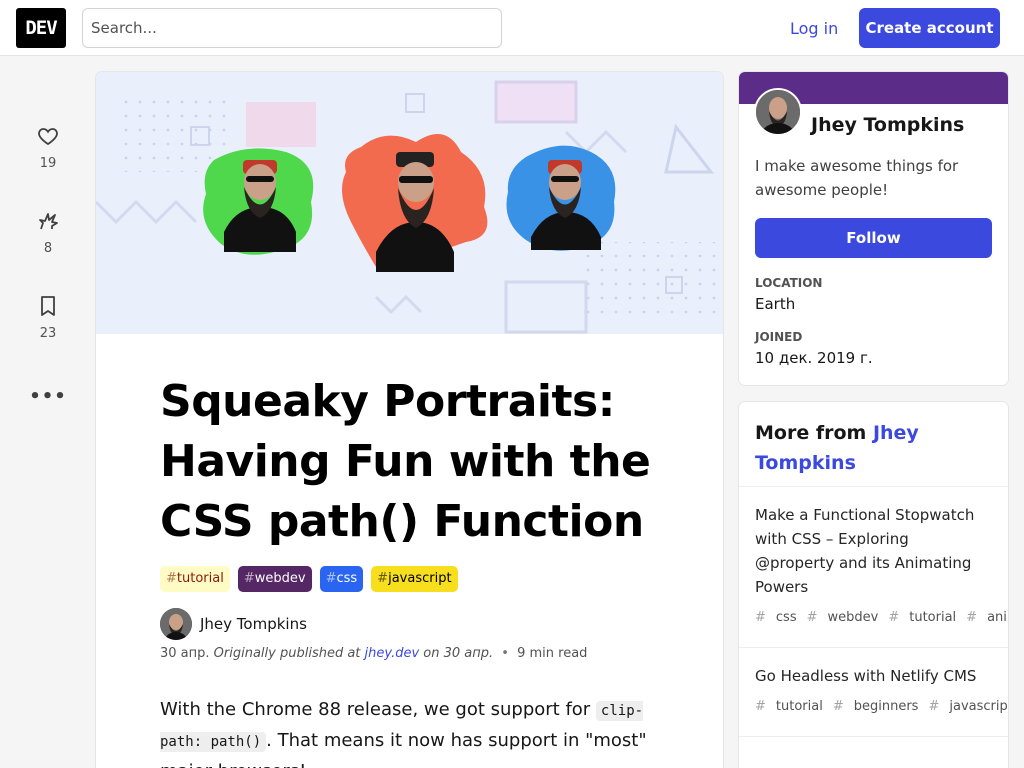 The width and height of the screenshot is (1024, 768). Describe the element at coordinates (48, 248) in the screenshot. I see `unicorn-count: 8` at that location.